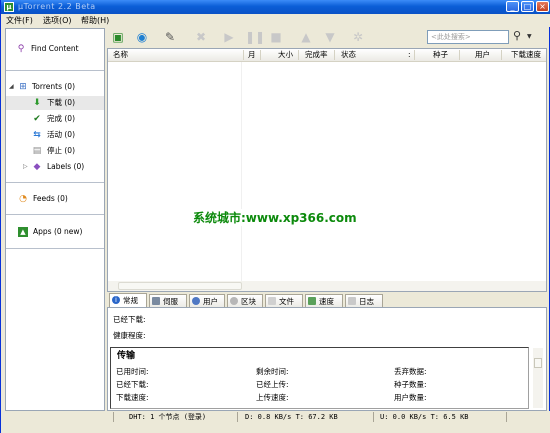 Image resolution: width=550 pixels, height=433 pixels. What do you see at coordinates (55, 119) in the screenshot?
I see `sidebar-item-completed: ✔ 完成 (0)` at bounding box center [55, 119].